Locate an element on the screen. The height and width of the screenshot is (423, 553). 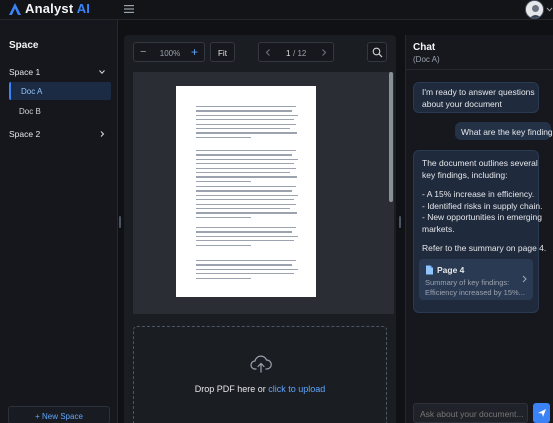
message-line: about your document is located at coordinates (462, 103).